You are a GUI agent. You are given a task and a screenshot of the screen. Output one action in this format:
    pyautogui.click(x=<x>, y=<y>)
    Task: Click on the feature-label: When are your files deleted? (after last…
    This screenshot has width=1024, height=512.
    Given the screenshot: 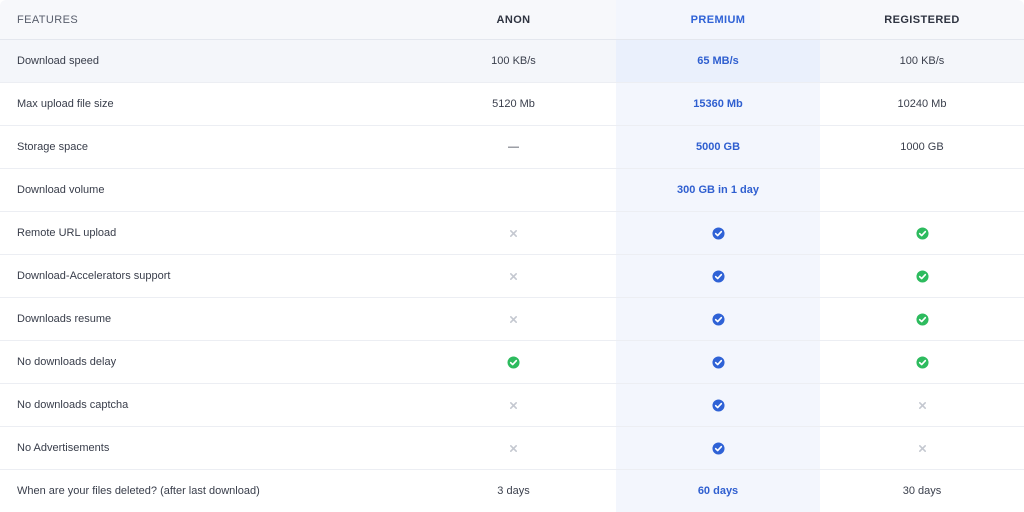 What is the action you would take?
    pyautogui.click(x=138, y=491)
    